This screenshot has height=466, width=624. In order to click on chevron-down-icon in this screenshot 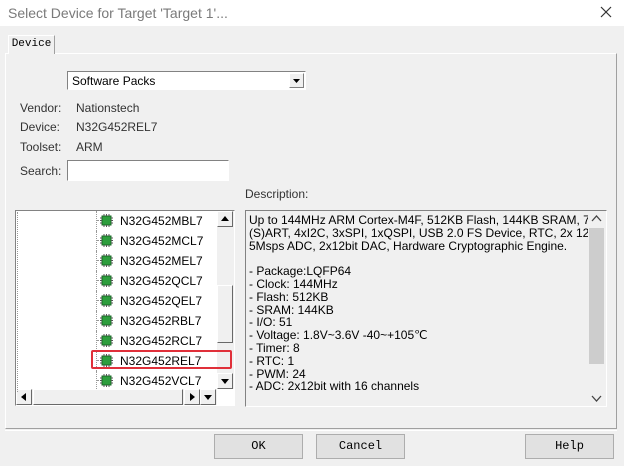, I will do `click(296, 81)`.